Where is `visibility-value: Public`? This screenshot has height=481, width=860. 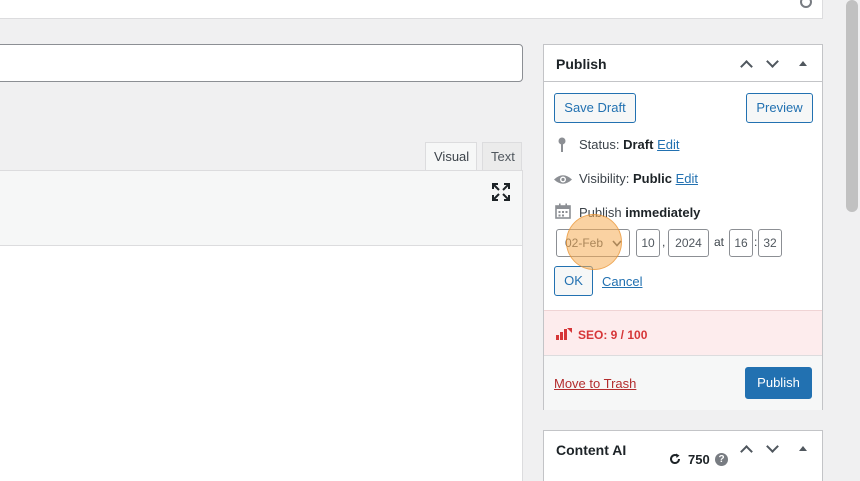
visibility-value: Public is located at coordinates (652, 178).